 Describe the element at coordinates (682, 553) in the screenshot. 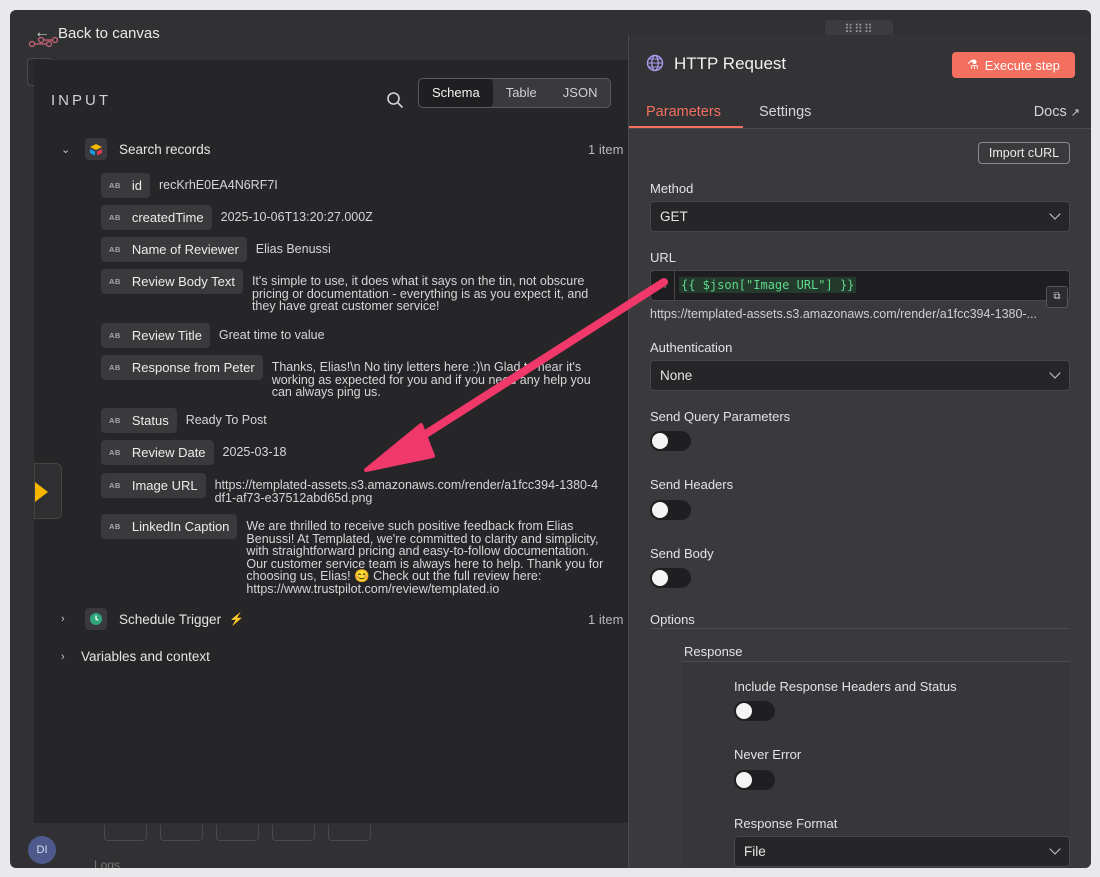

I see `send-body-label: Send Body` at that location.